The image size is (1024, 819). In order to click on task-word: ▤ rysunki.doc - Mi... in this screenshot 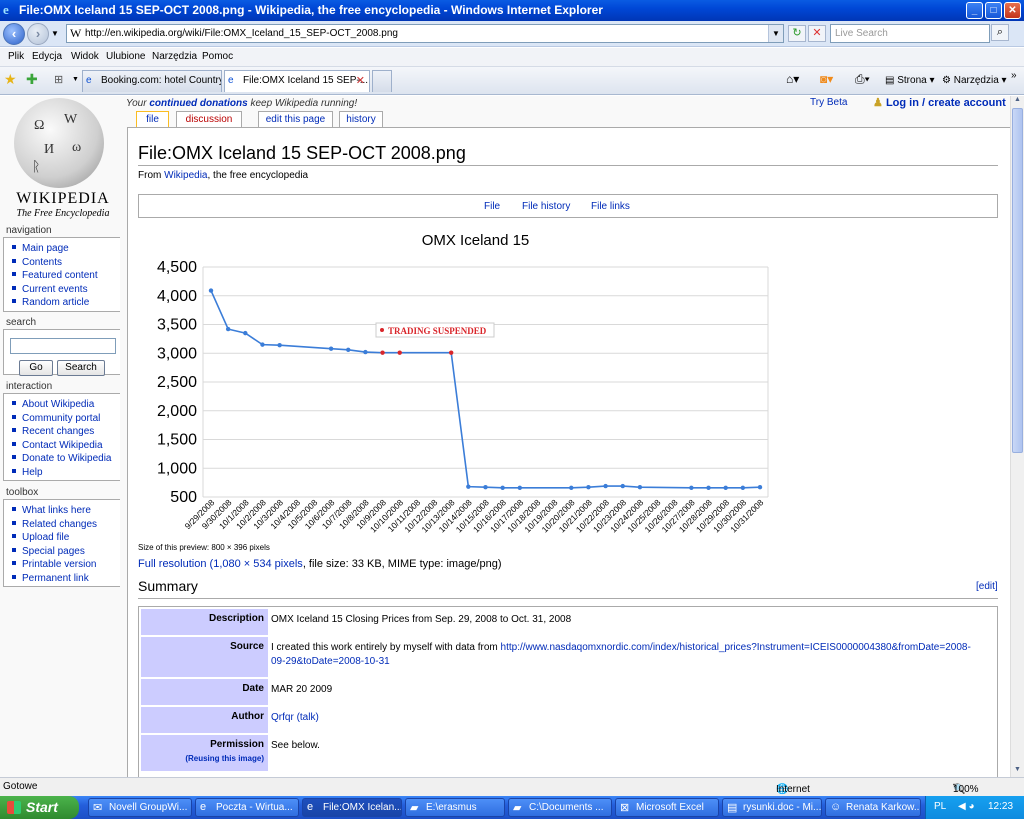, I will do `click(772, 807)`.